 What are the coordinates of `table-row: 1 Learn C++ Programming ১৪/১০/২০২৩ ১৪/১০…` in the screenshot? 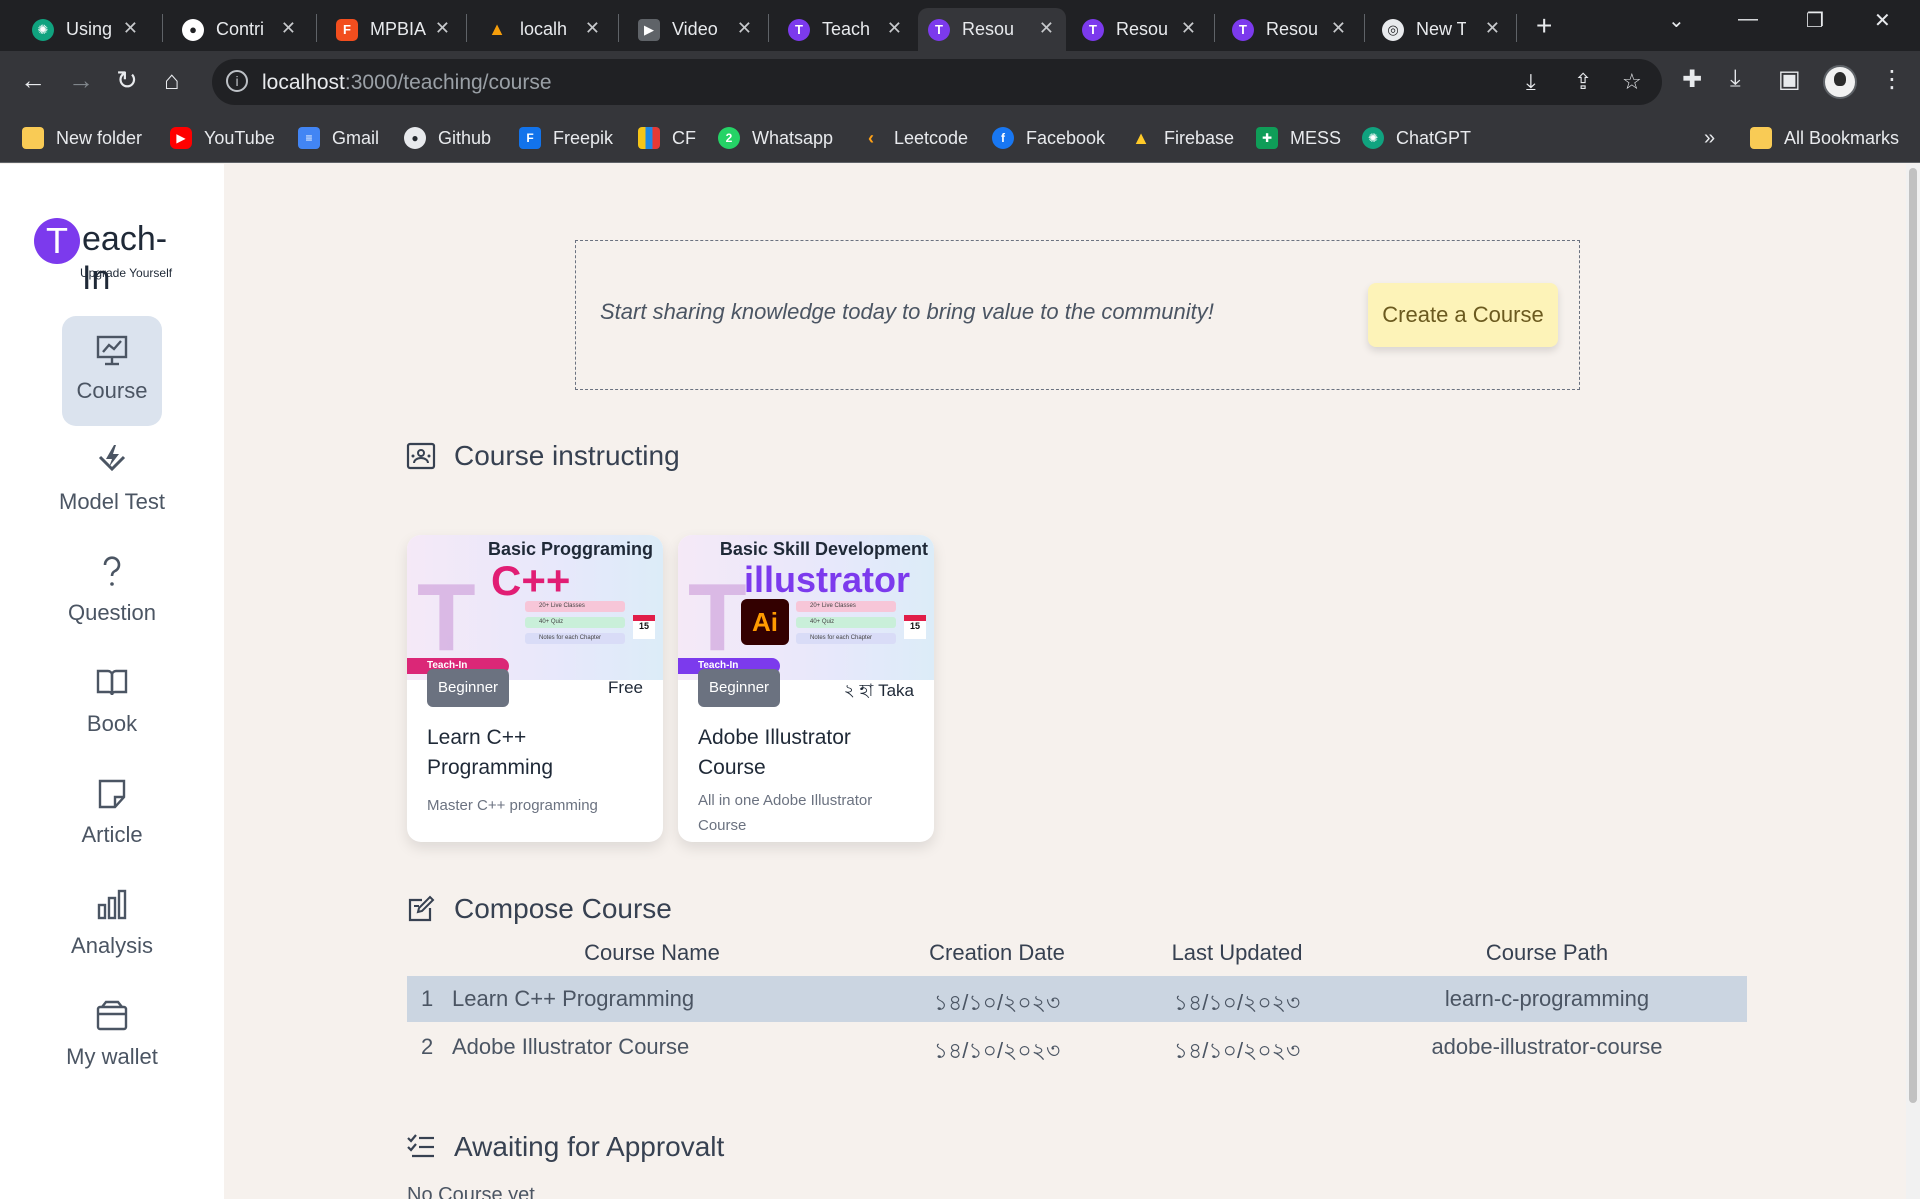 It's located at (1077, 999).